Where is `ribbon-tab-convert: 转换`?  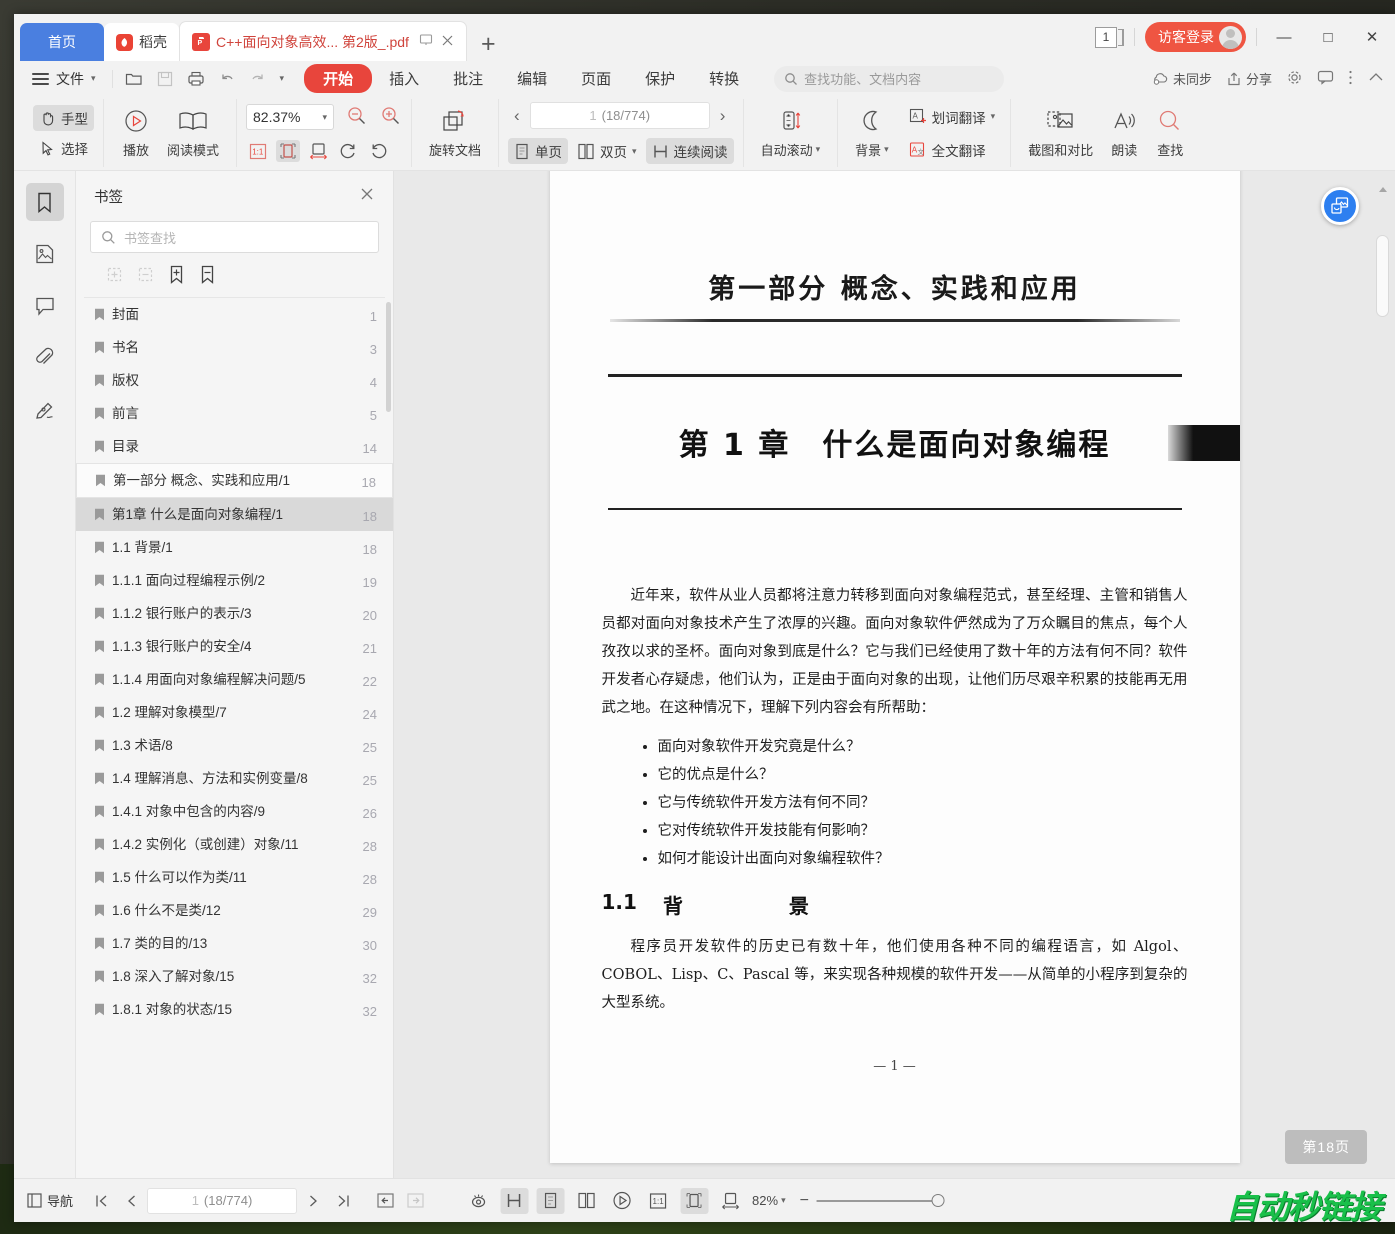
ribbon-tab-convert: 转换 is located at coordinates (724, 78).